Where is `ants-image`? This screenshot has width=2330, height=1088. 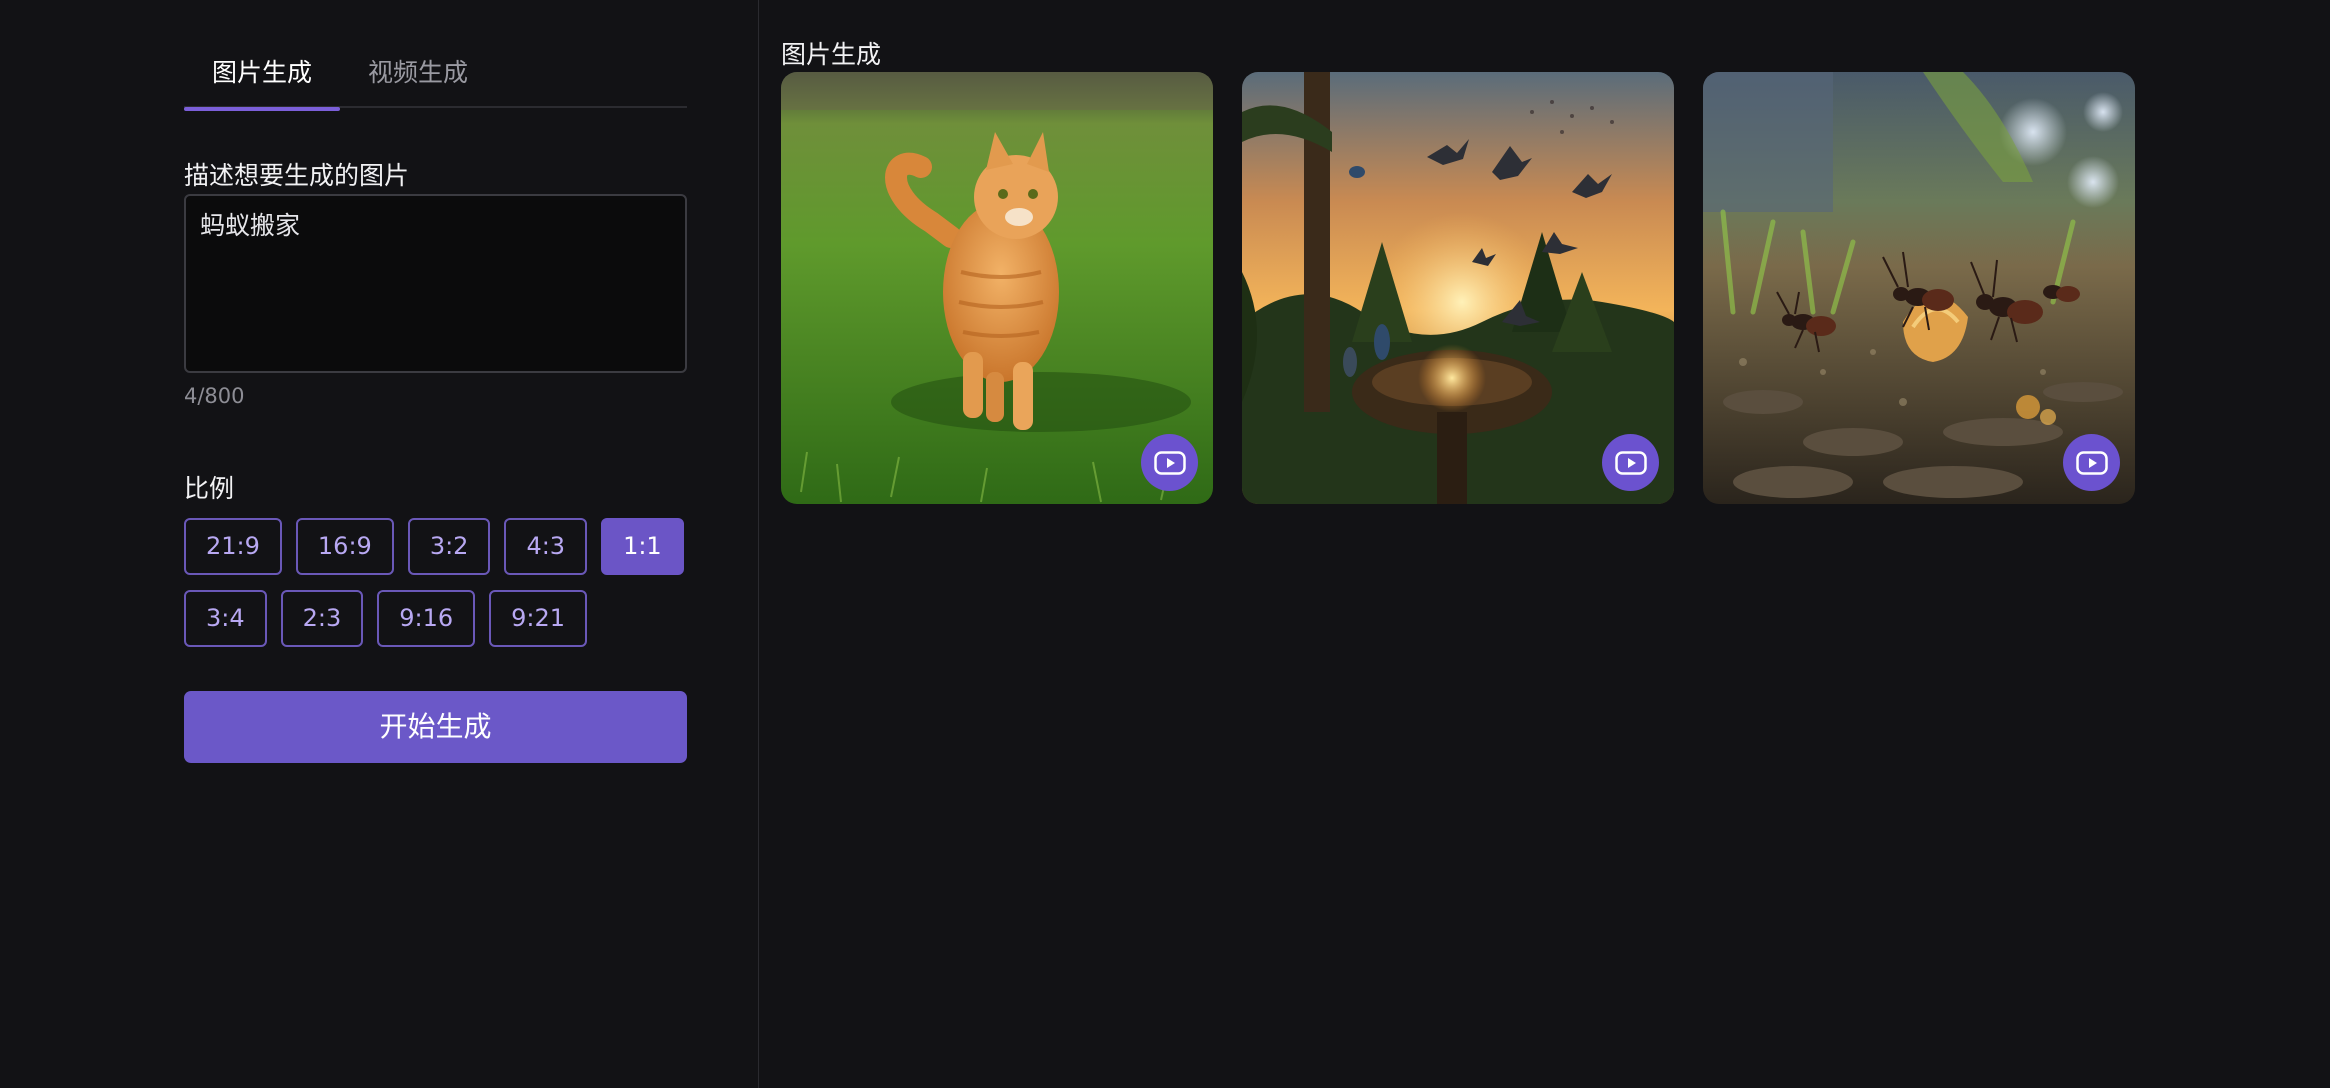
ants-image is located at coordinates (1919, 288).